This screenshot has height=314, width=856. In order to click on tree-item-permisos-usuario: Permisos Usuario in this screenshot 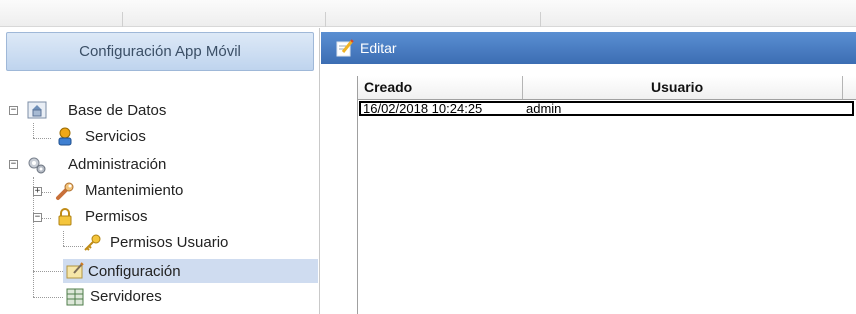, I will do `click(169, 242)`.